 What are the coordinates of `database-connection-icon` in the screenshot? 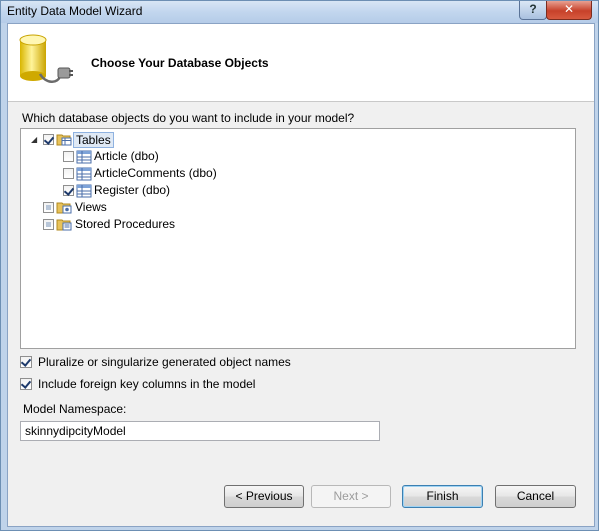 It's located at (46, 58).